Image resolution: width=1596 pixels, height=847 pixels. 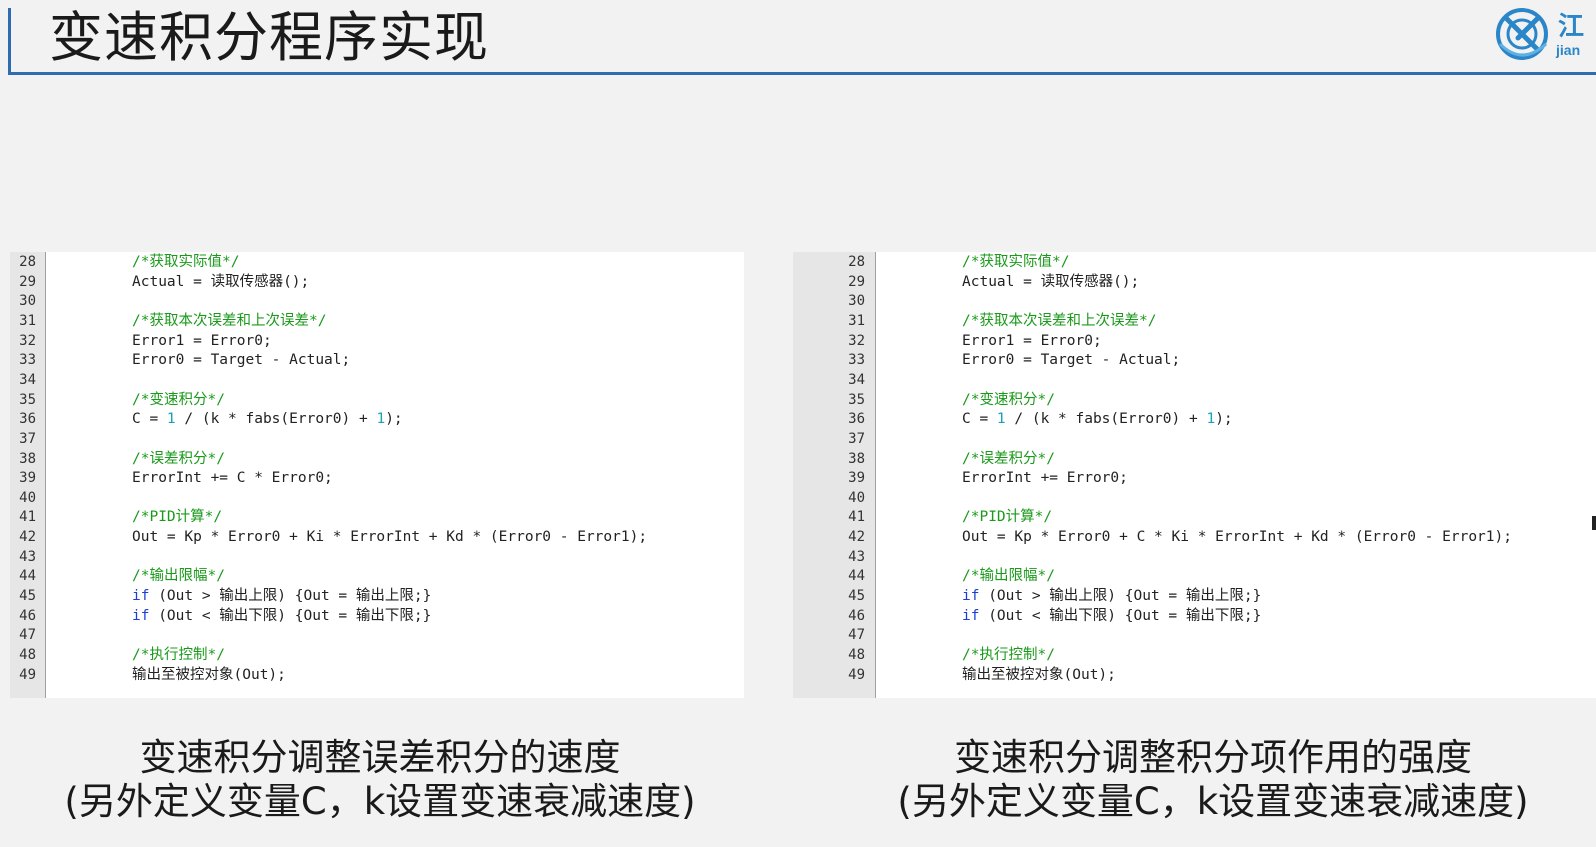 I want to click on line-number: 30, so click(x=856, y=301).